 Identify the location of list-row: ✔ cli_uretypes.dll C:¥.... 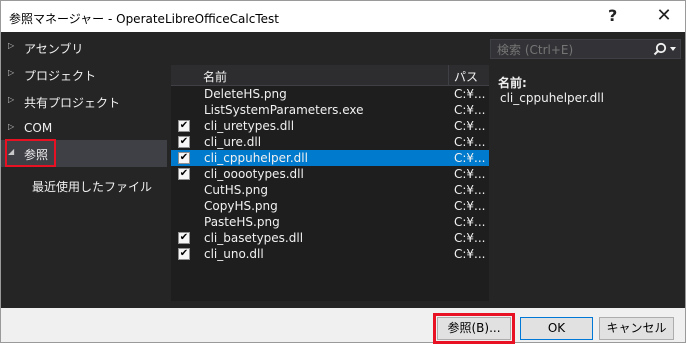
(330, 126).